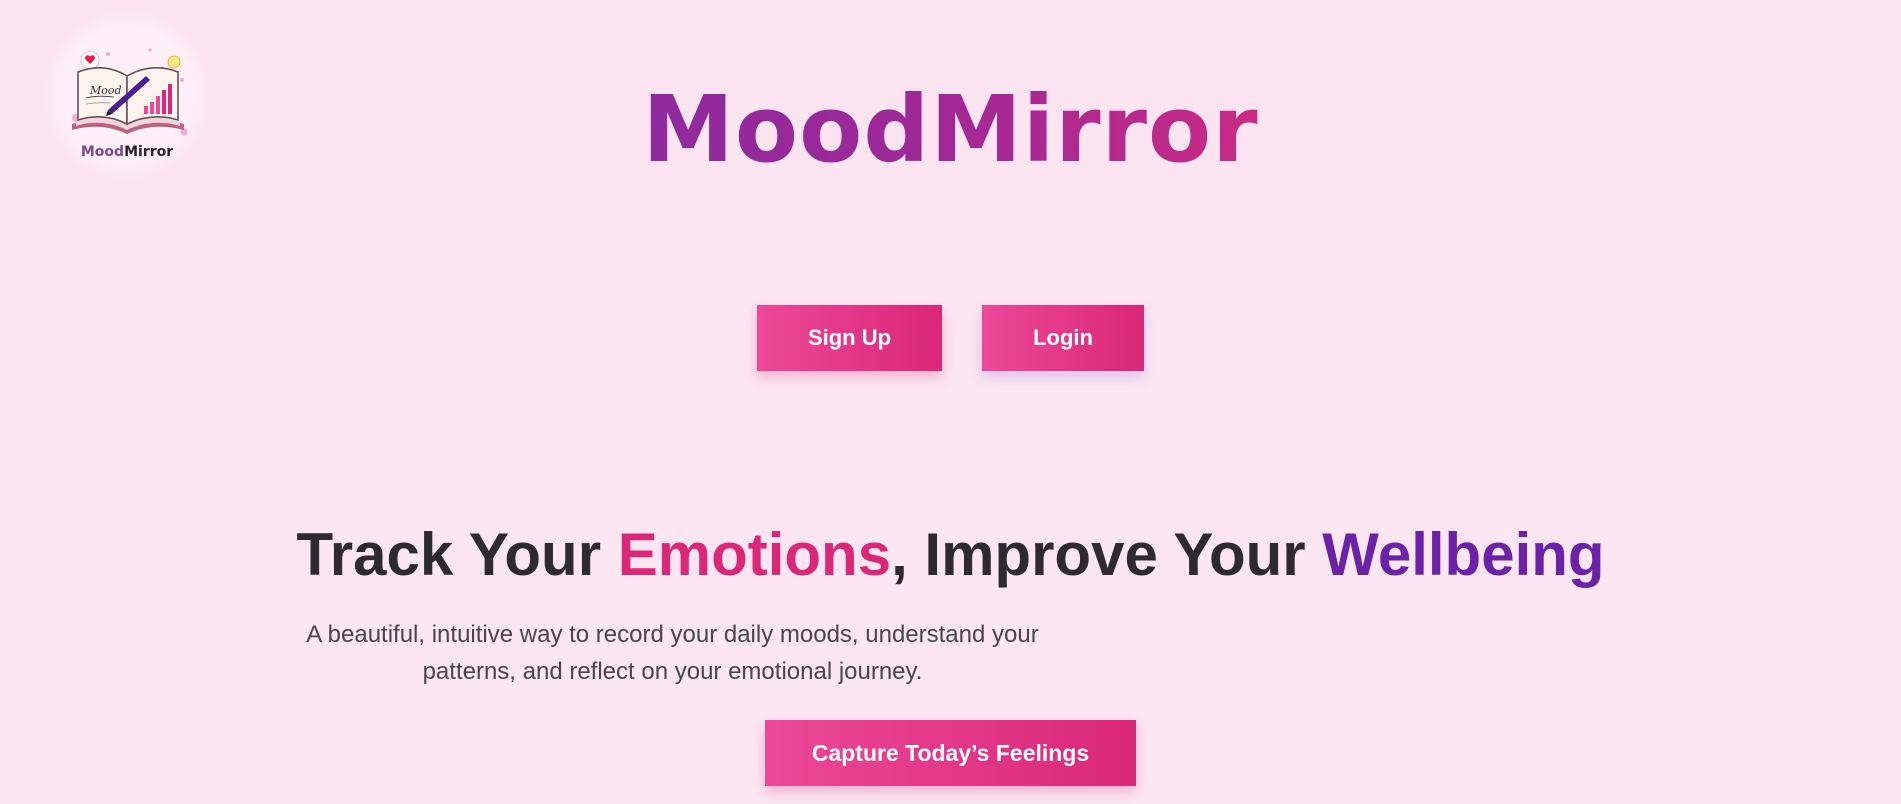 This screenshot has width=1901, height=804. Describe the element at coordinates (1463, 554) in the screenshot. I see `headline-highlight-wellbeing: Wellbeing` at that location.